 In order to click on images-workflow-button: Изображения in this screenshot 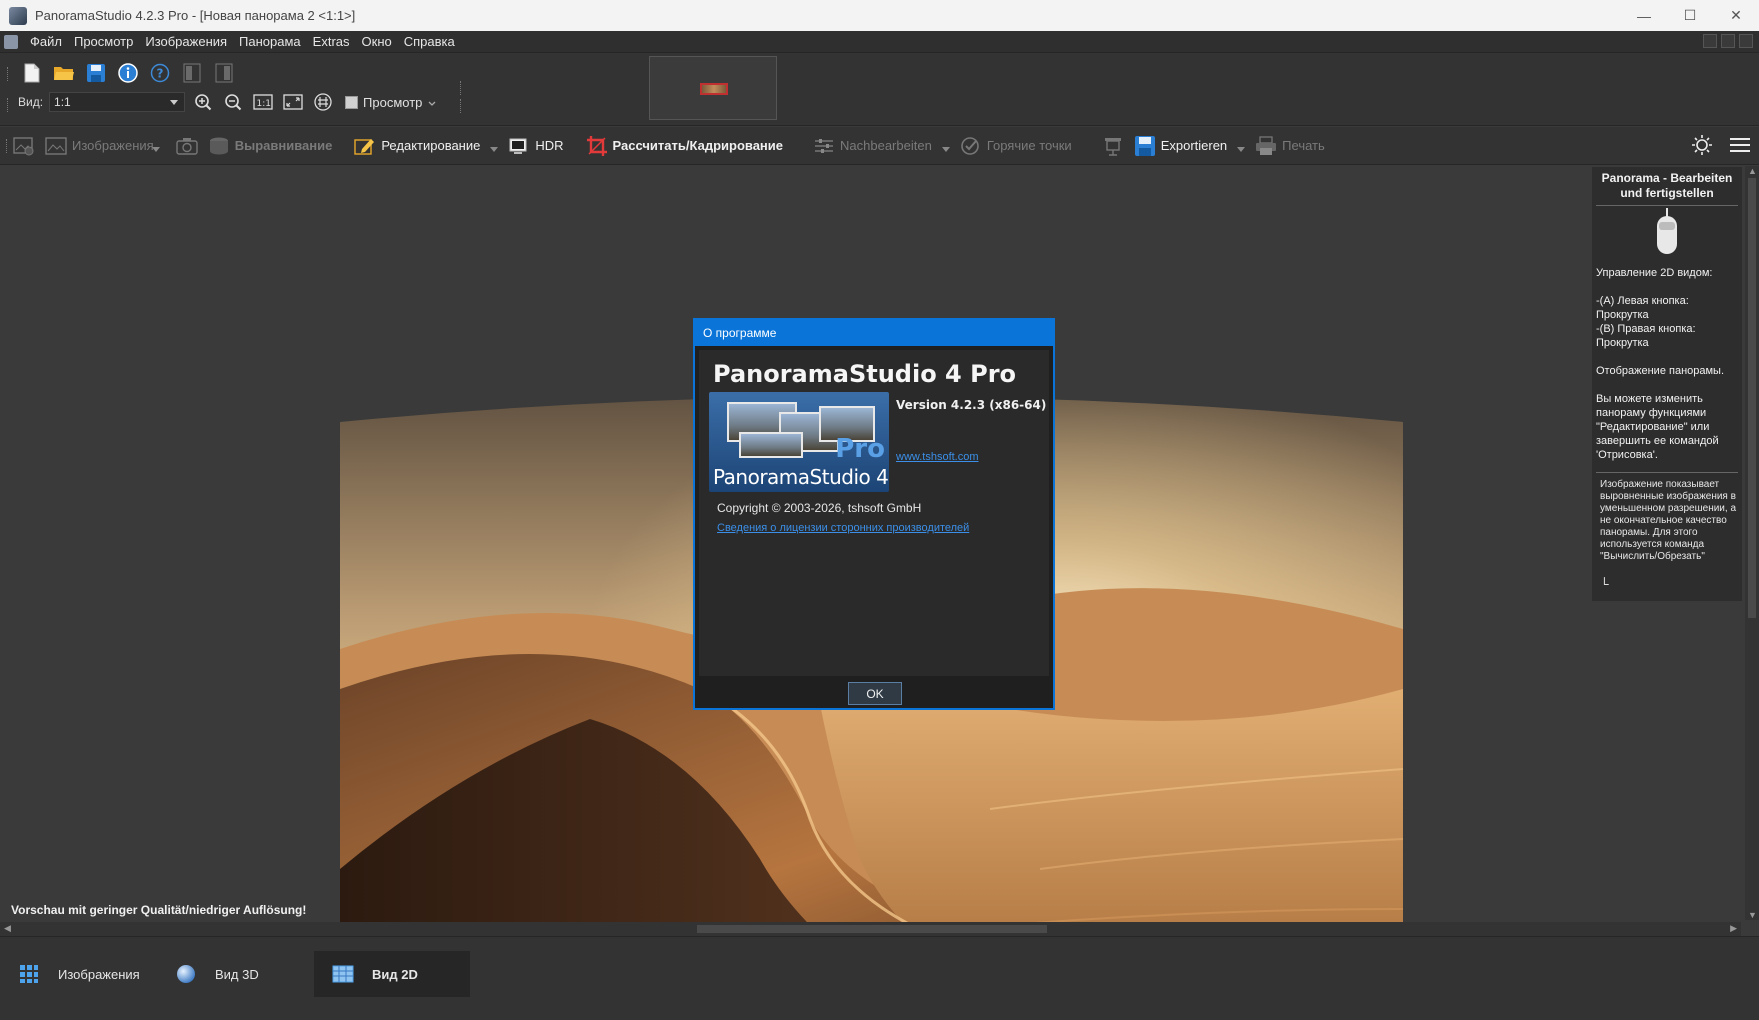, I will do `click(99, 146)`.